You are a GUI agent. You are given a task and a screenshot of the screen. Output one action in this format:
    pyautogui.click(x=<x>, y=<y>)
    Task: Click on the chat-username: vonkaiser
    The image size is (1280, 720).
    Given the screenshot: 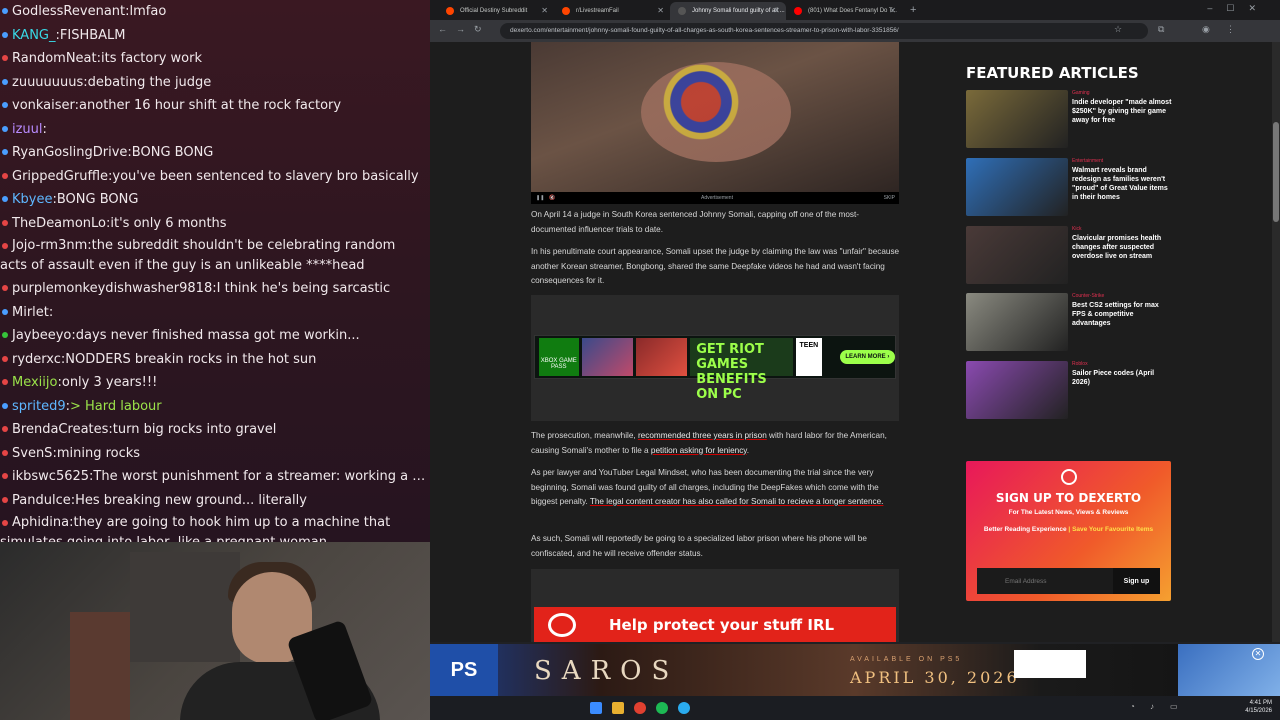 What is the action you would take?
    pyautogui.click(x=43, y=105)
    